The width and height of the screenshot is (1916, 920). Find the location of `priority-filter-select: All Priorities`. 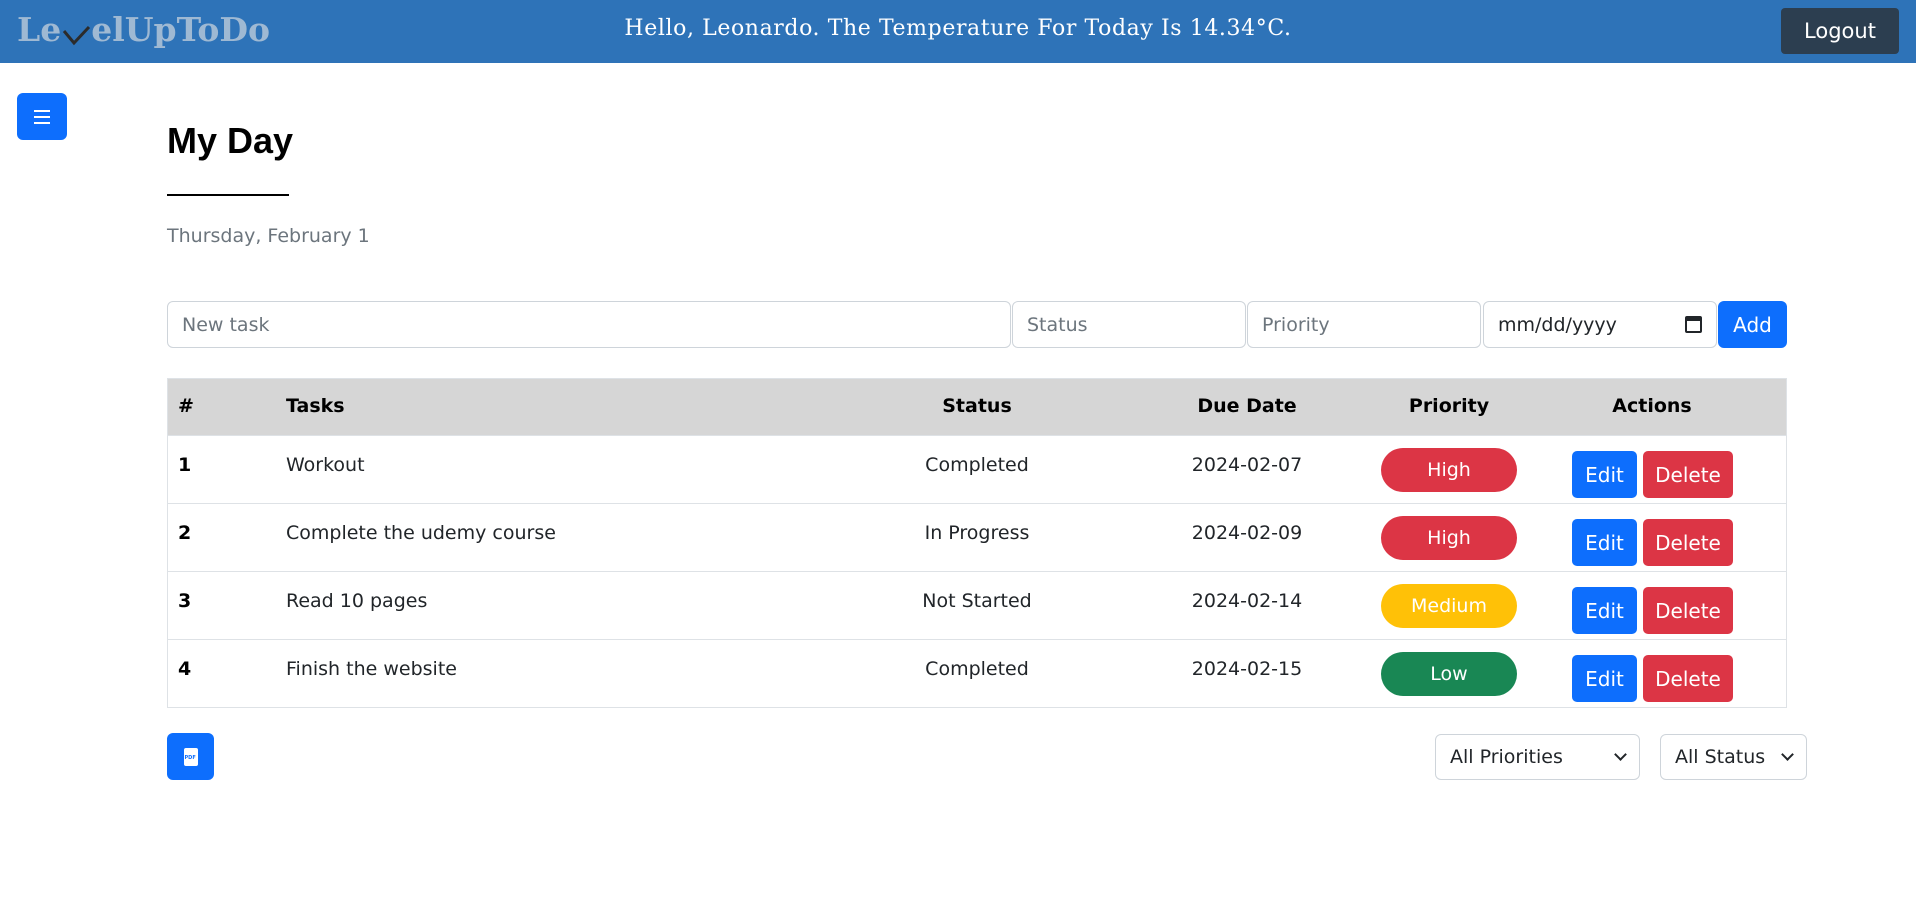

priority-filter-select: All Priorities is located at coordinates (1537, 757).